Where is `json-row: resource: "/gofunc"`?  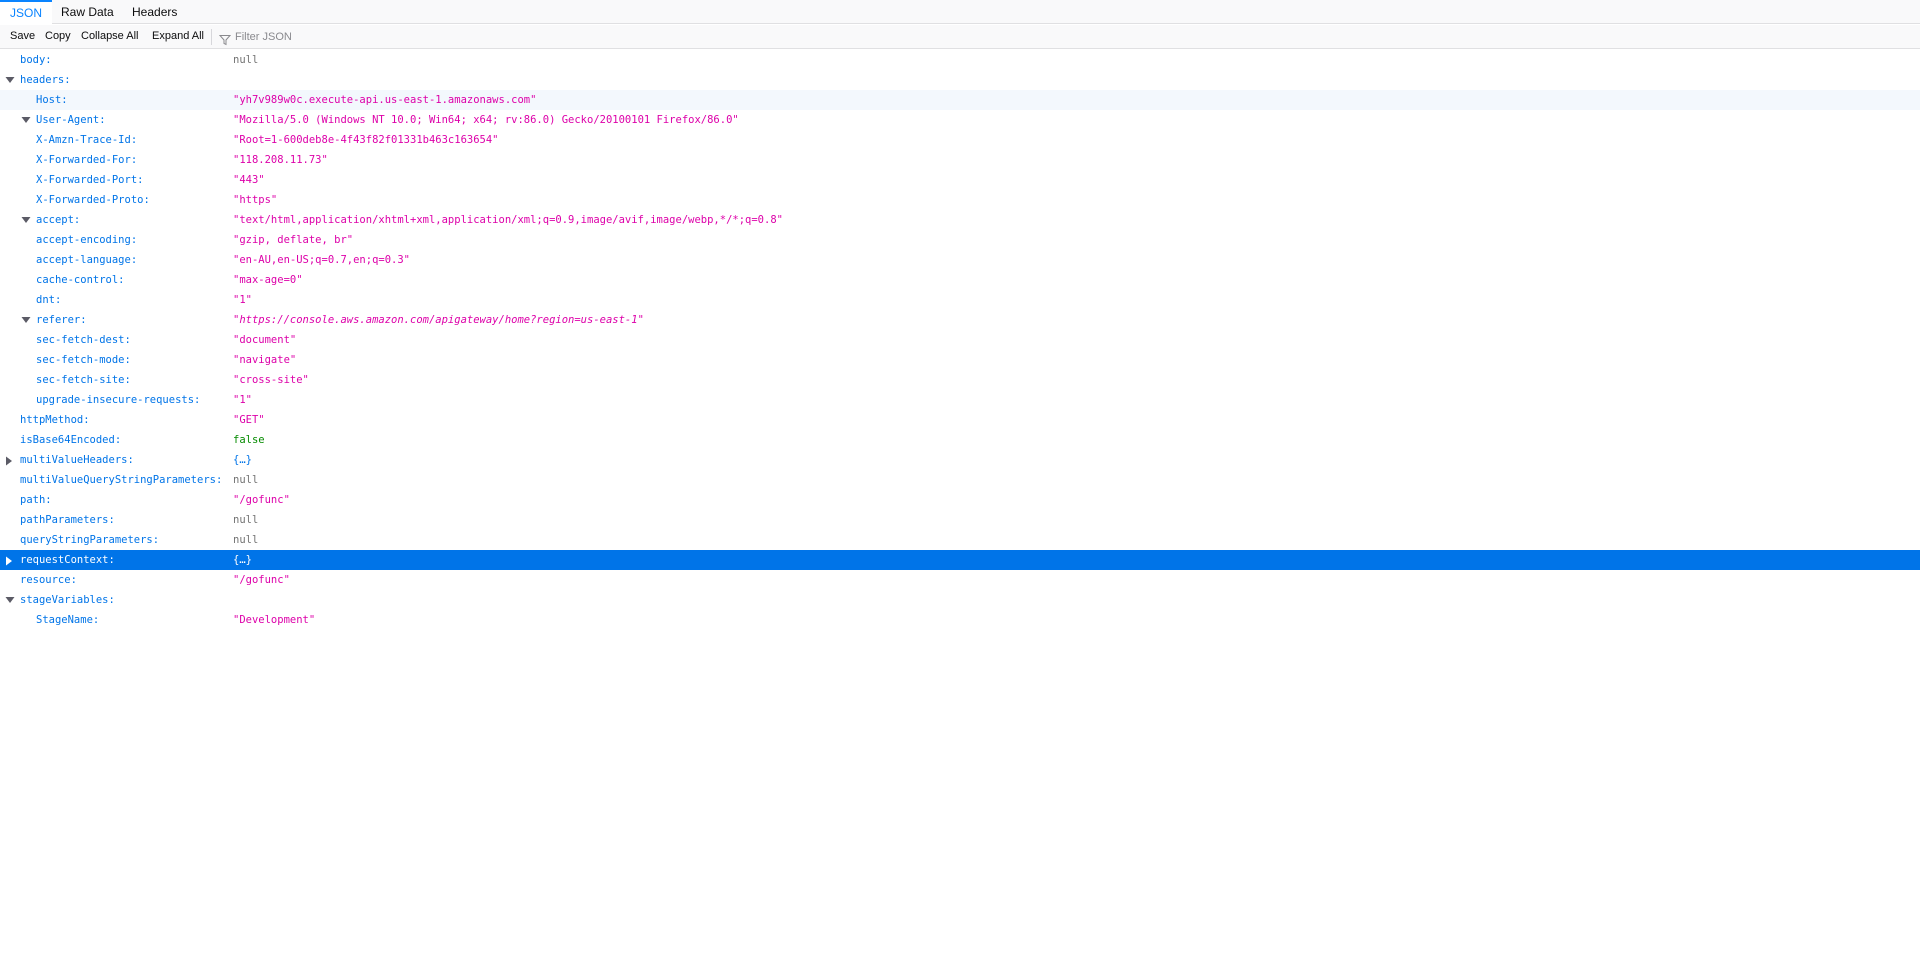
json-row: resource: "/gofunc" is located at coordinates (960, 580).